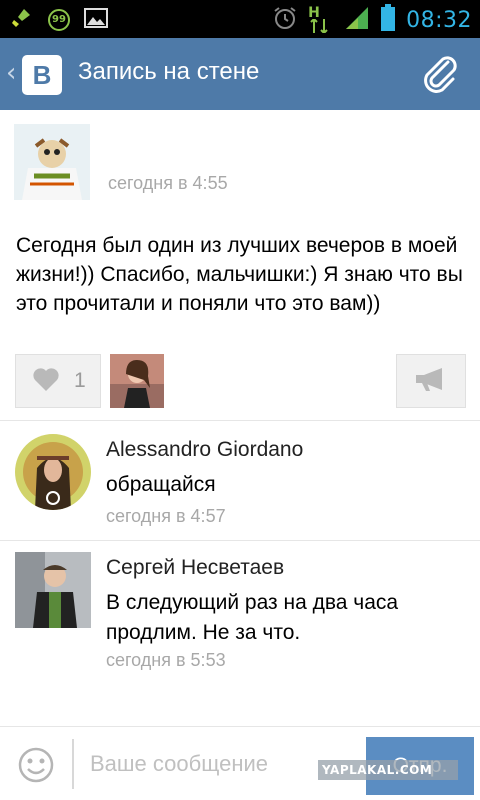  I want to click on heart-icon, so click(46, 381).